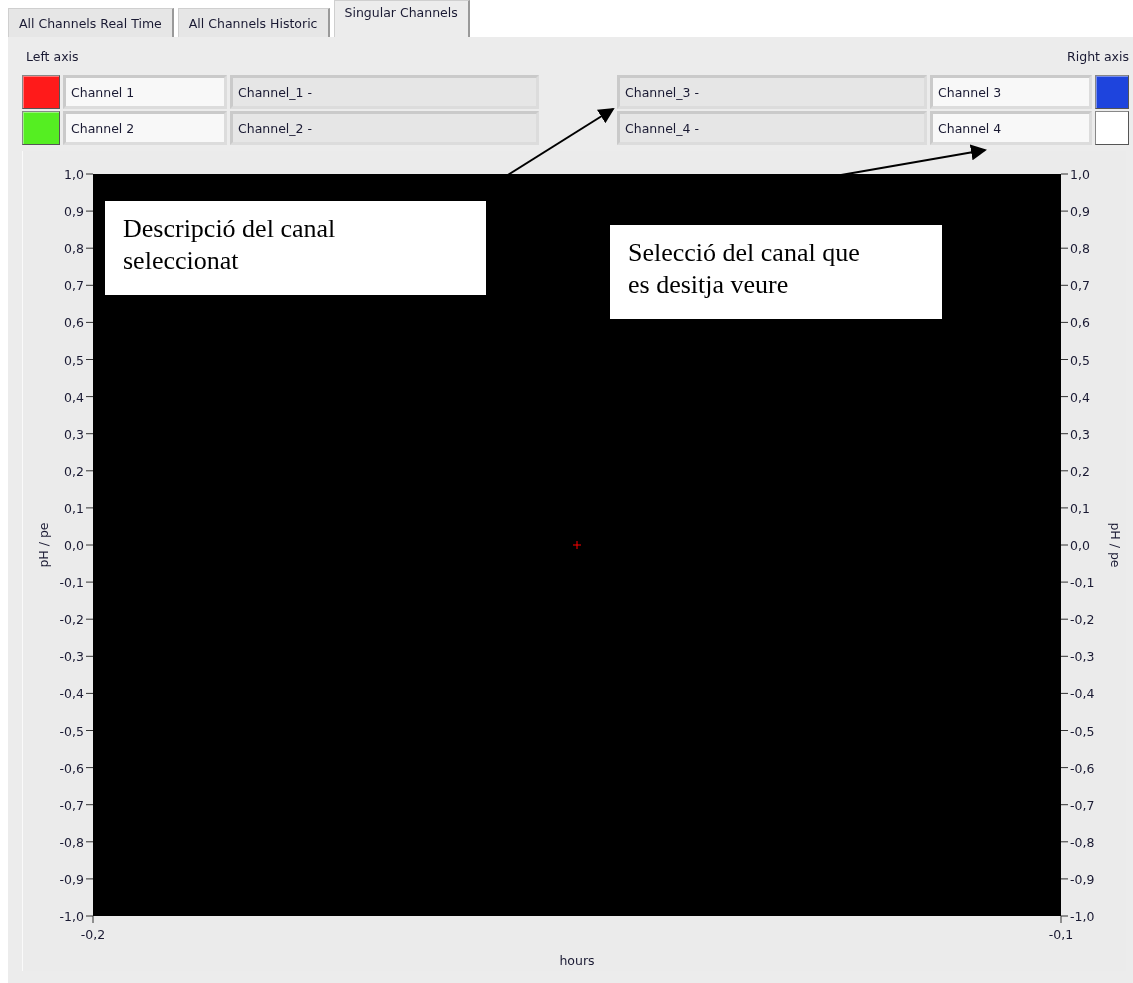  I want to click on channel-select: Channel 3, so click(1011, 92).